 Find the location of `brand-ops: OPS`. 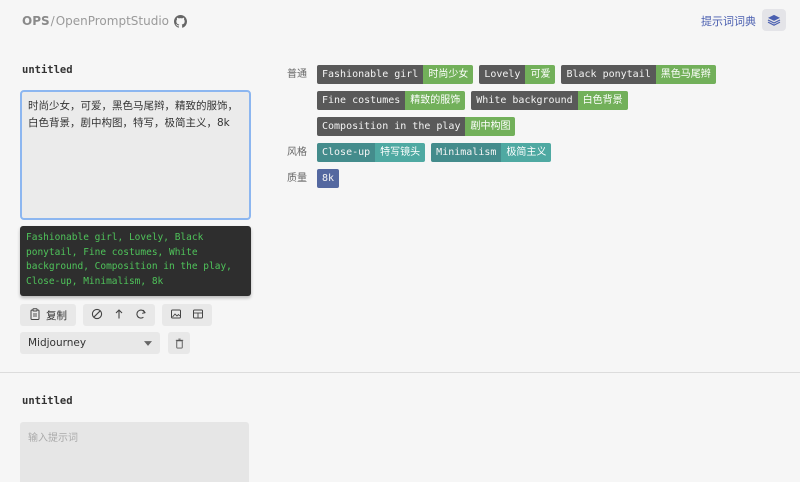

brand-ops: OPS is located at coordinates (36, 21).